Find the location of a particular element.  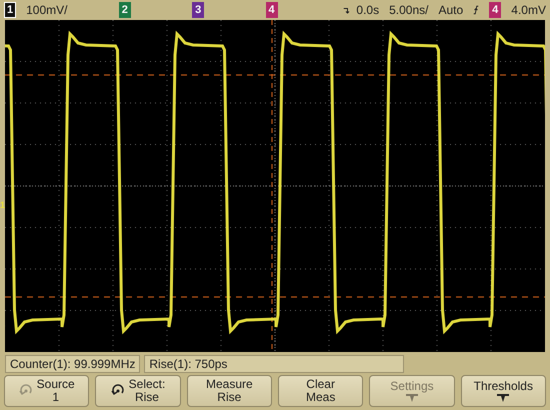

channel-badge: 4 is located at coordinates (272, 10).